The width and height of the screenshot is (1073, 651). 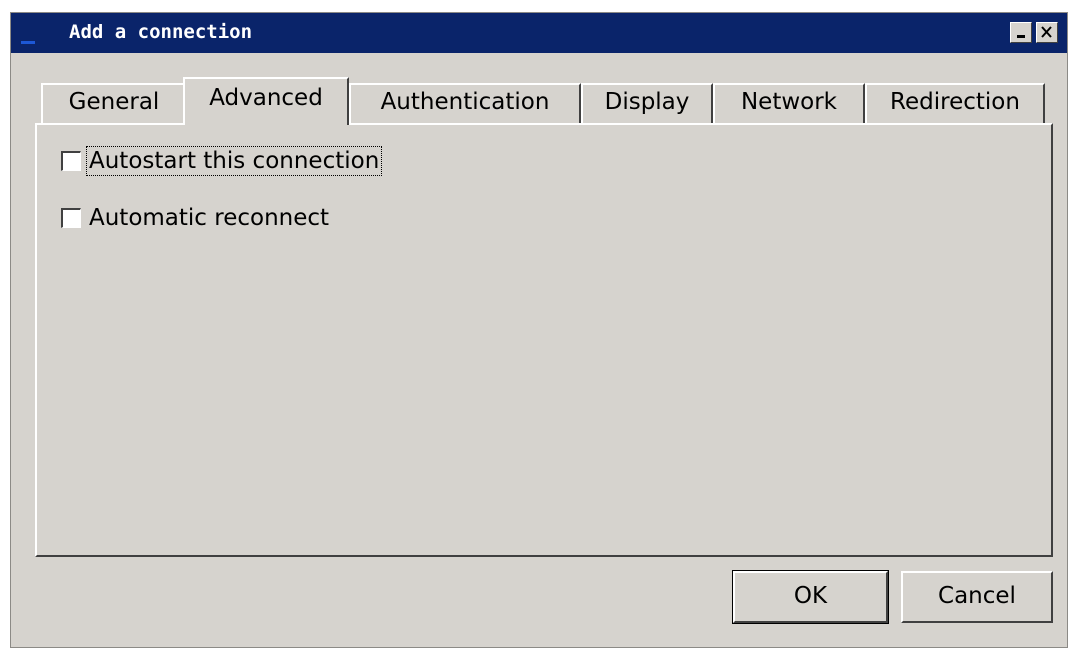 What do you see at coordinates (234, 161) in the screenshot?
I see `autostart-label: Autostart this connection` at bounding box center [234, 161].